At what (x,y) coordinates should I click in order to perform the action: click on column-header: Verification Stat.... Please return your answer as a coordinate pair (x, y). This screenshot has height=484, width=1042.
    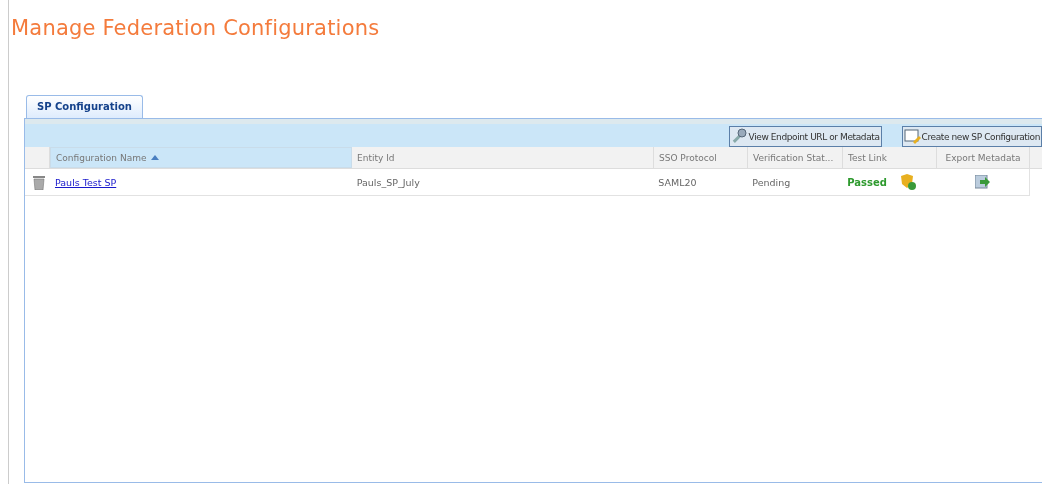
    Looking at the image, I should click on (795, 157).